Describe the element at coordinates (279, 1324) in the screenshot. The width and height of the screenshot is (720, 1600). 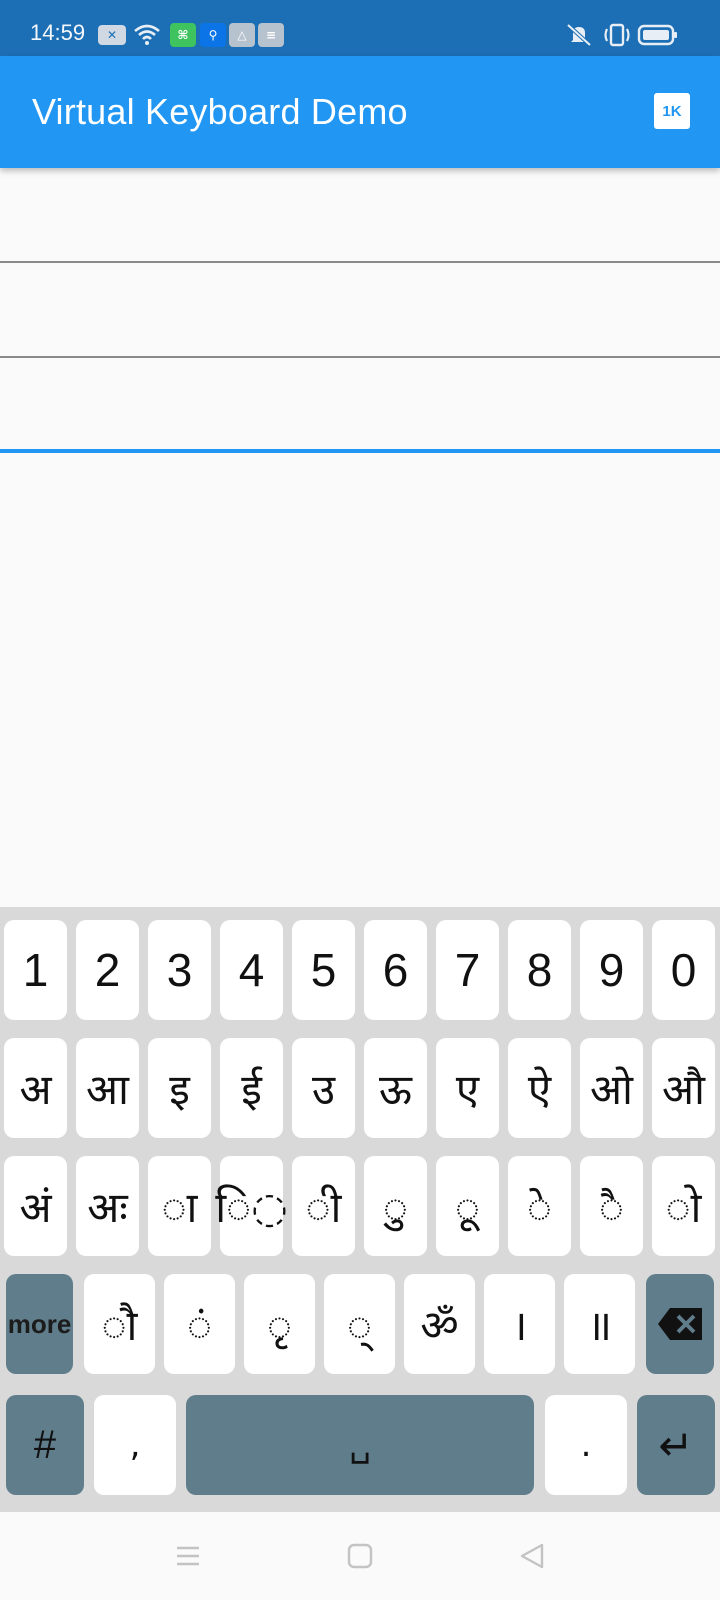
I see `key-matra-ri: ◌ृ` at that location.